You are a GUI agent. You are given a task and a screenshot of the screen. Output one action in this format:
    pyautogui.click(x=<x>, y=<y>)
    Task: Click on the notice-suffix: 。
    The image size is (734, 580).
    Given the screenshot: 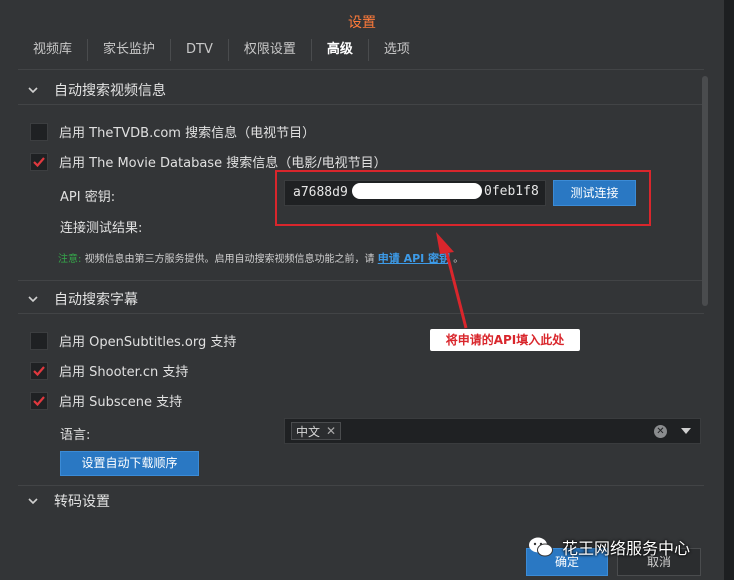 What is the action you would take?
    pyautogui.click(x=458, y=259)
    